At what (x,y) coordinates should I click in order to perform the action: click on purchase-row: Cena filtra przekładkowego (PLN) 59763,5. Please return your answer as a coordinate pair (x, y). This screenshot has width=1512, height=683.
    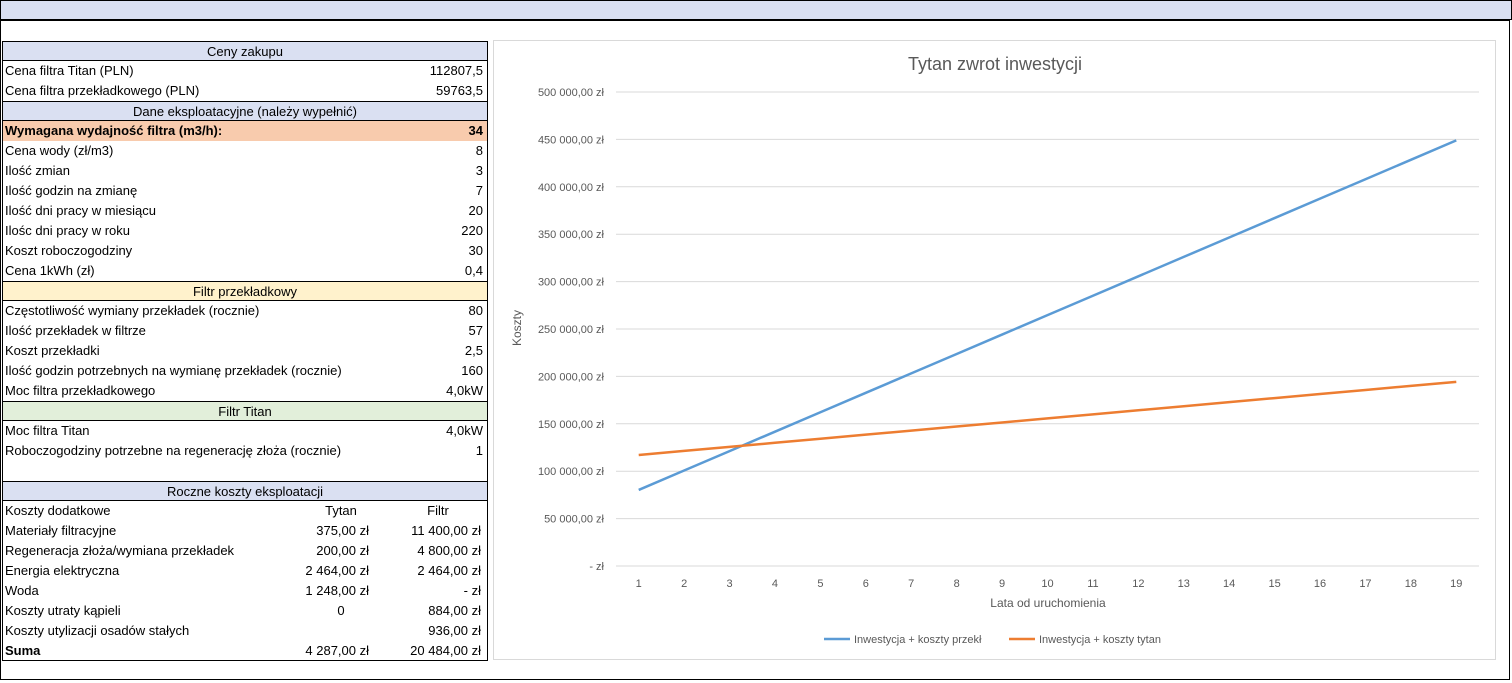
    Looking at the image, I should click on (245, 91).